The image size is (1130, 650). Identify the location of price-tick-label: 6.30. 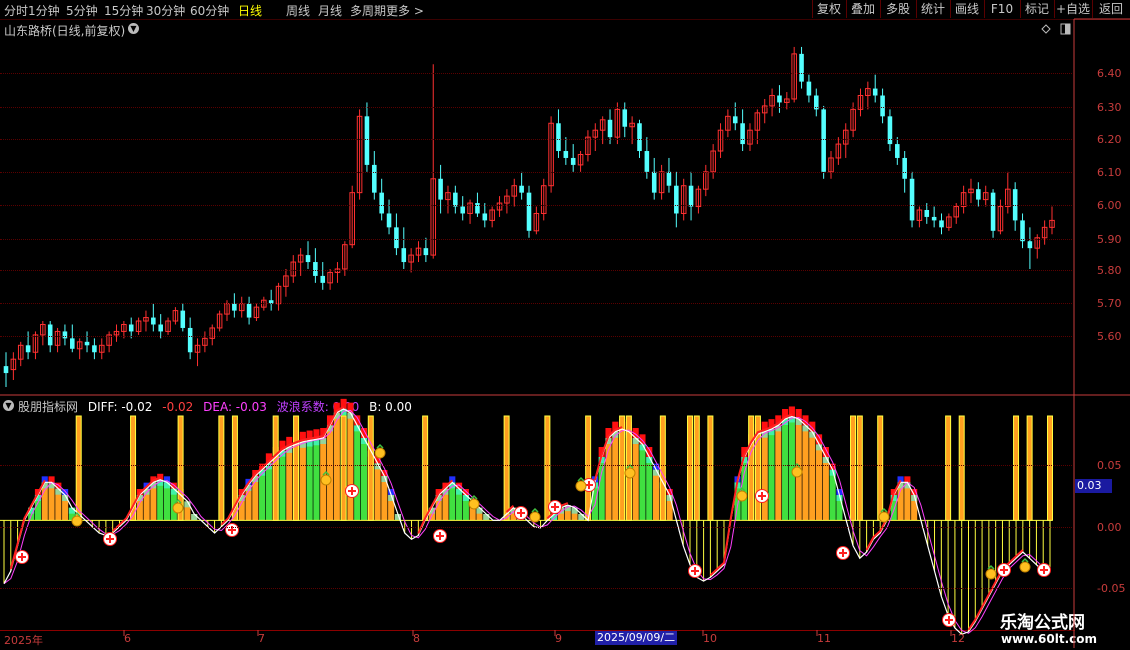
(1109, 107).